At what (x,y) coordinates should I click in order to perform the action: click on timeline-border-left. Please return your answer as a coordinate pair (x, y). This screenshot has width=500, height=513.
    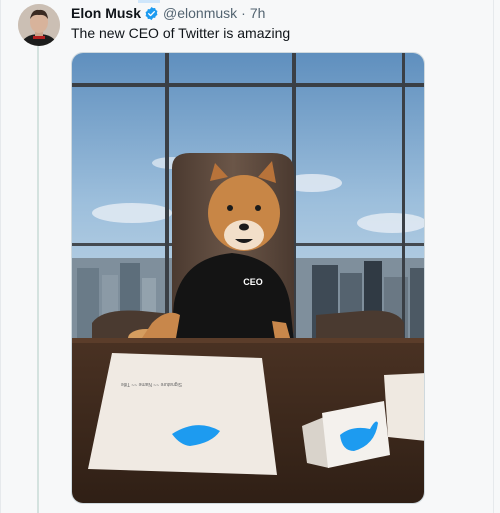
    Looking at the image, I should click on (0, 256).